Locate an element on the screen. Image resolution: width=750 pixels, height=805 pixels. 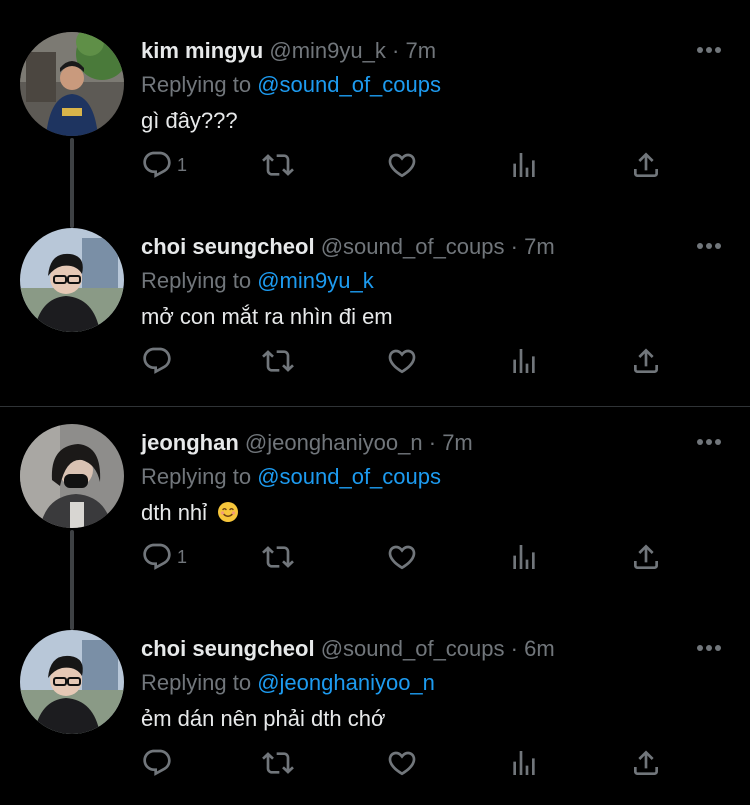
replying-to: Replying to @min9yu_k is located at coordinates (257, 281).